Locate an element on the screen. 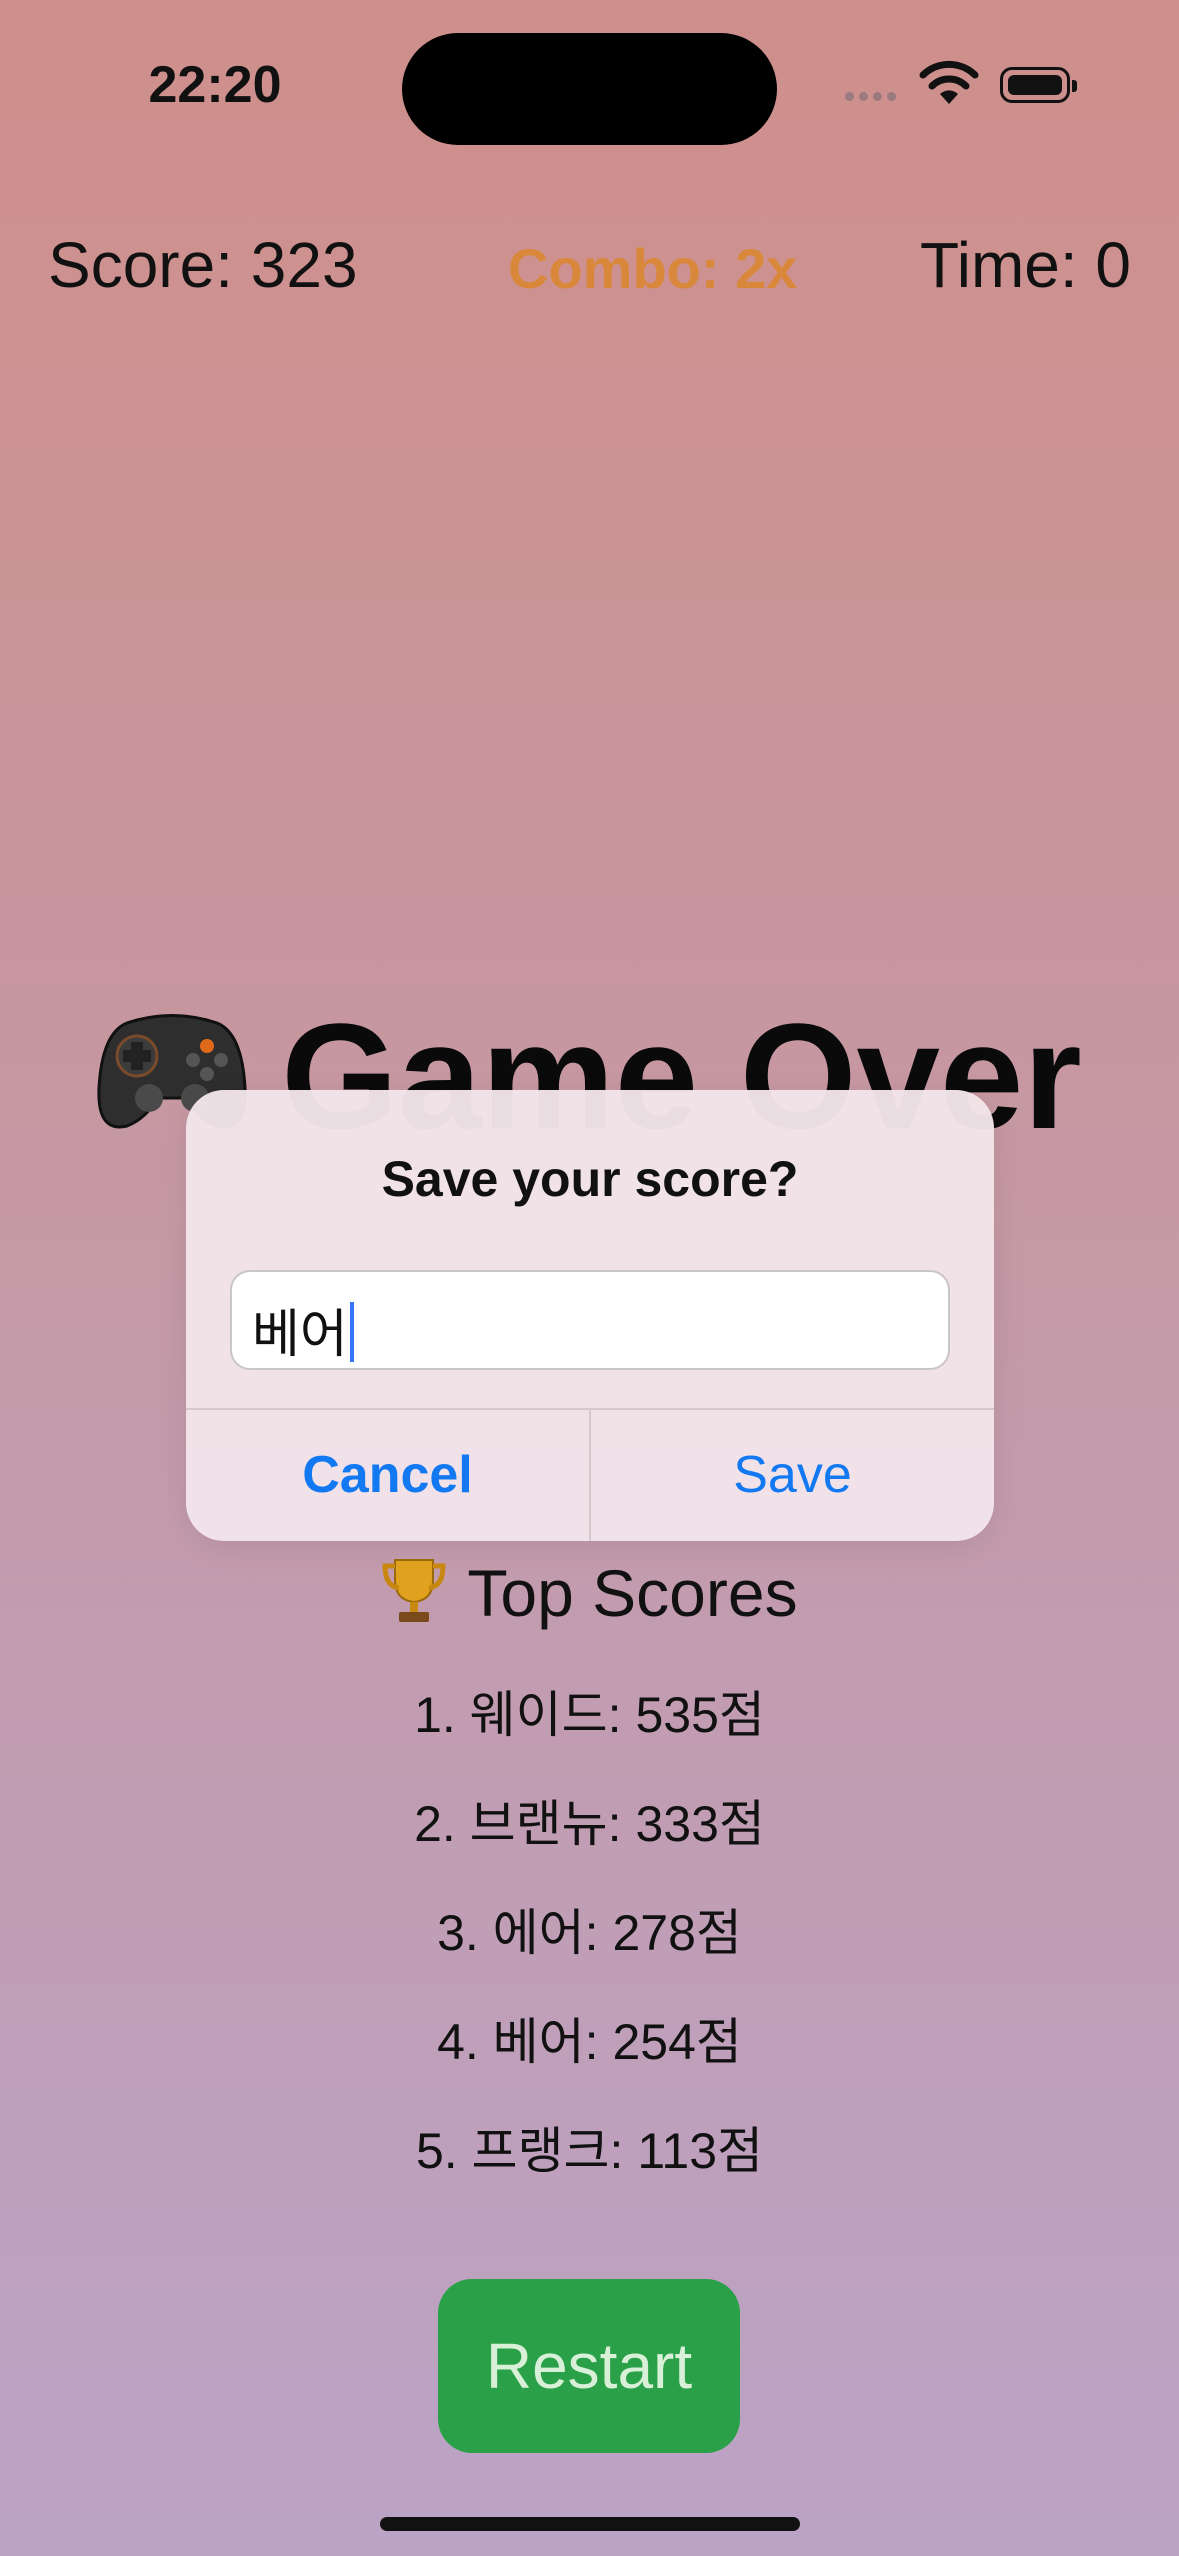  list-item: 1. 웨이드: 535점 is located at coordinates (589, 1715).